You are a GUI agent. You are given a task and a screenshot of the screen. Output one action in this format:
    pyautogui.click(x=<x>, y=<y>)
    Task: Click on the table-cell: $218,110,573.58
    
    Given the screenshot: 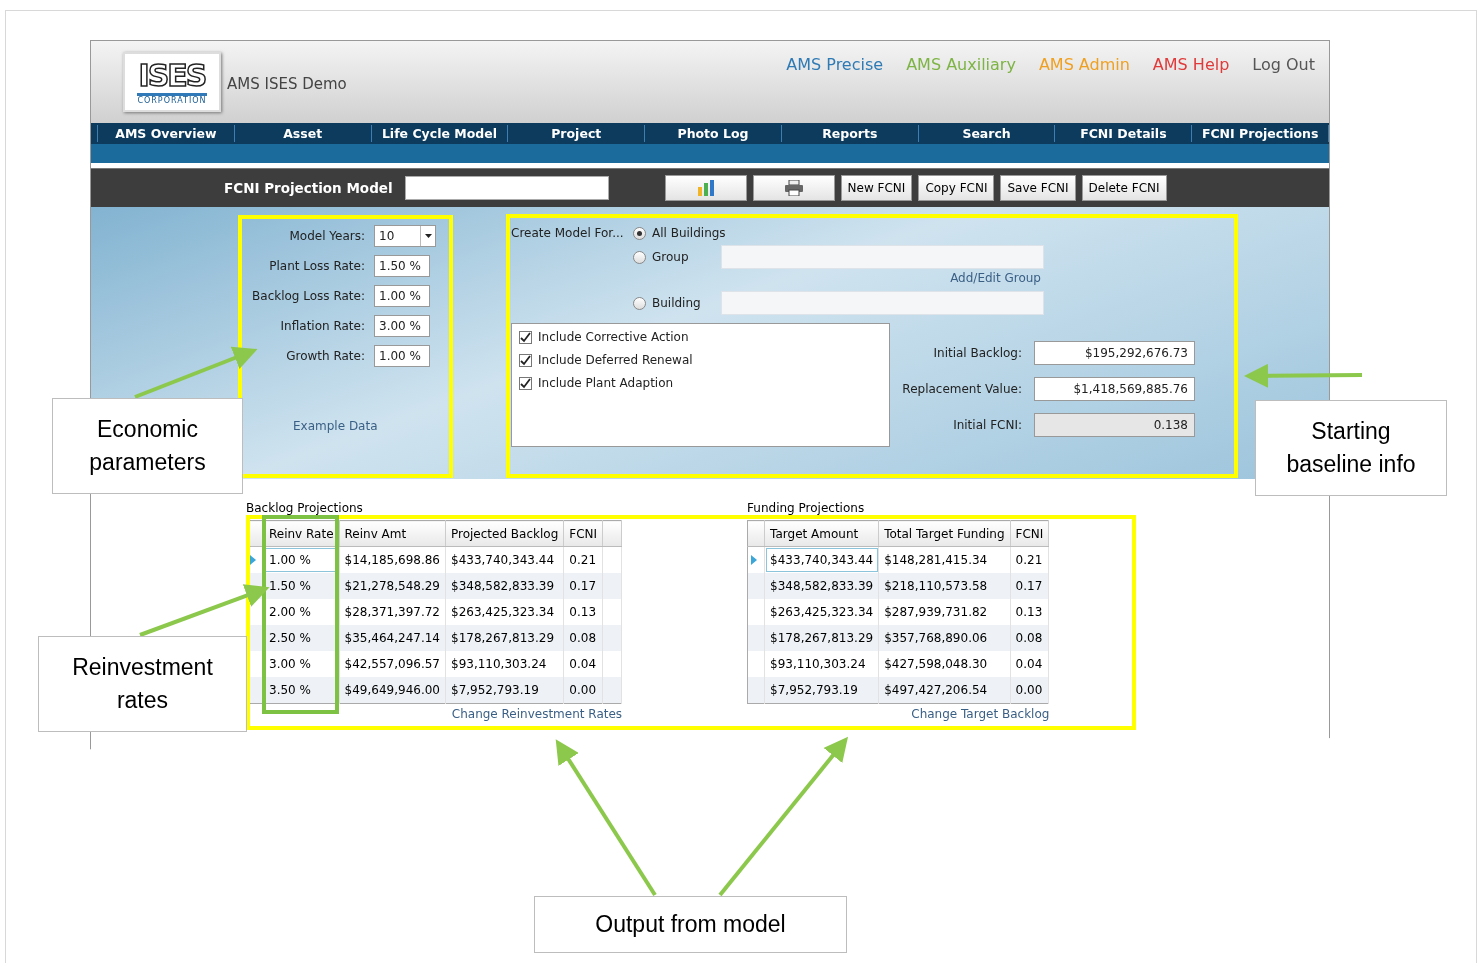 What is the action you would take?
    pyautogui.click(x=944, y=586)
    